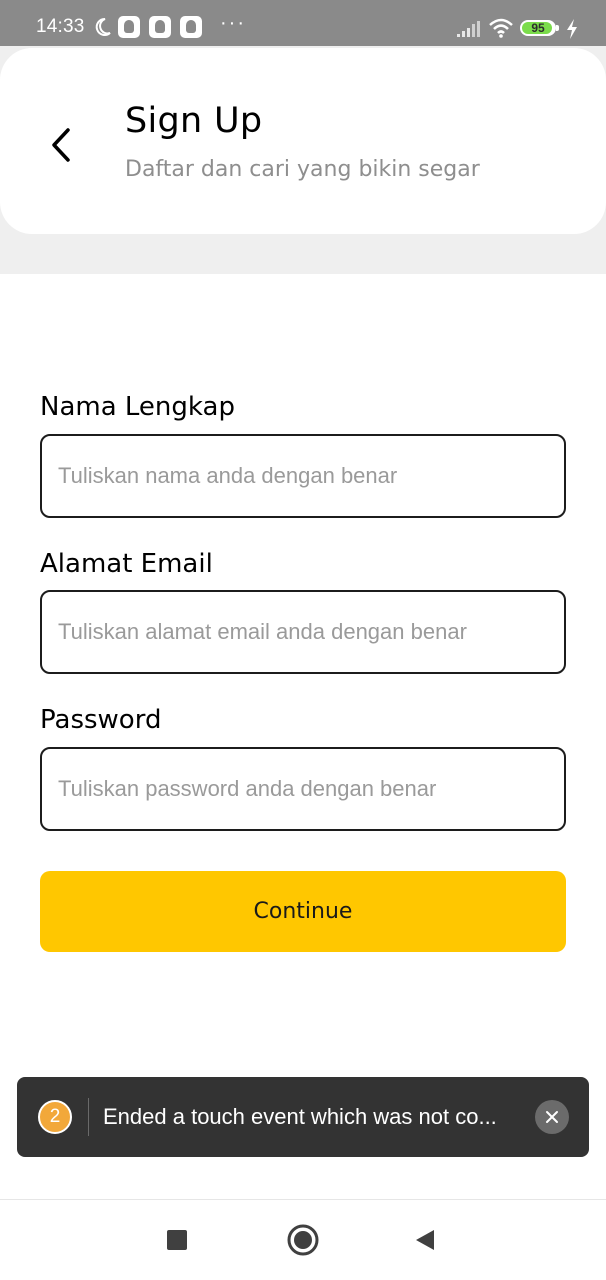 The height and width of the screenshot is (1280, 606). Describe the element at coordinates (425, 1240) in the screenshot. I see `back-icon` at that location.